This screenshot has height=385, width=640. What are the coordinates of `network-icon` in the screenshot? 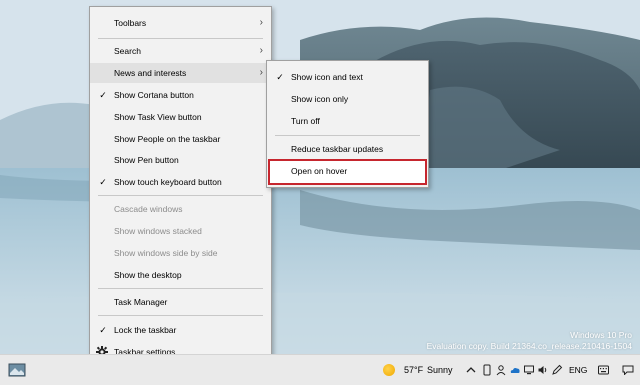 It's located at (529, 370).